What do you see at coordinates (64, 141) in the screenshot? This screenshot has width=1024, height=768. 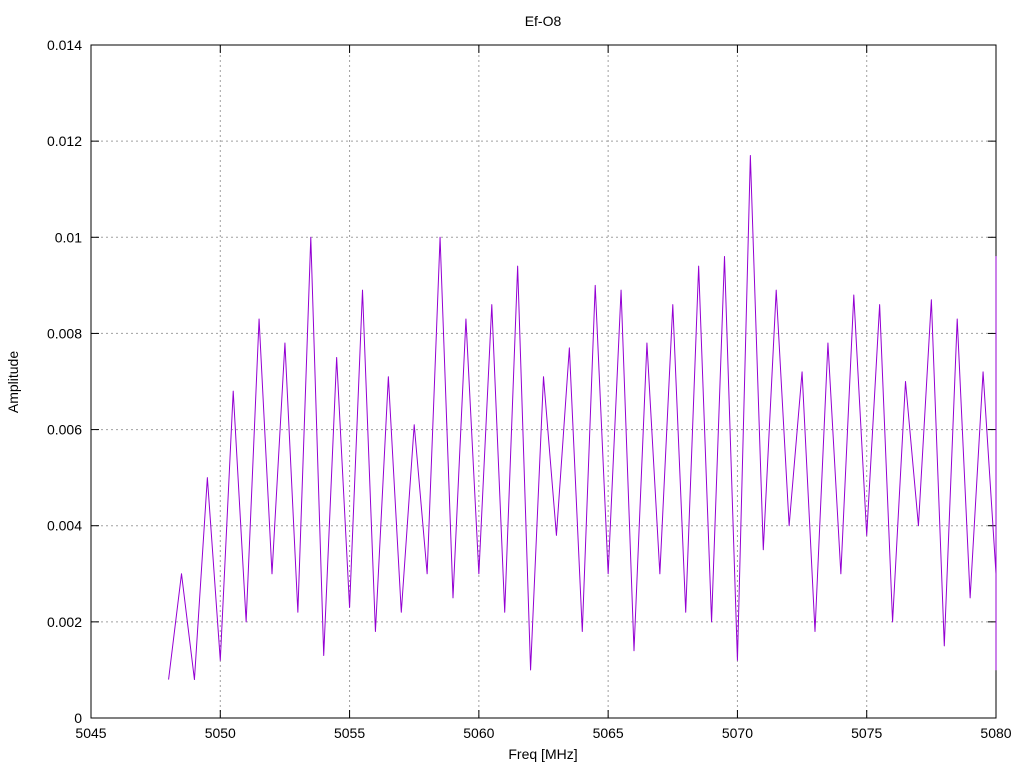 I see `y-tick-label: 0.012` at bounding box center [64, 141].